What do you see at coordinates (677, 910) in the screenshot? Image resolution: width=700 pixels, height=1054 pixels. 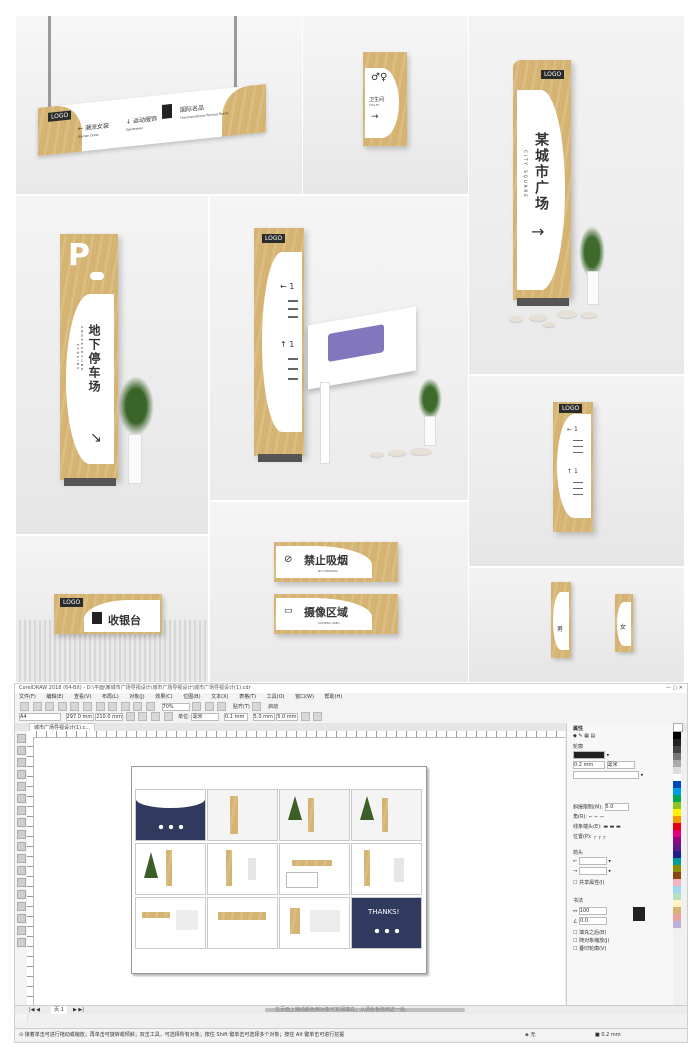 I see `swatch-tan` at bounding box center [677, 910].